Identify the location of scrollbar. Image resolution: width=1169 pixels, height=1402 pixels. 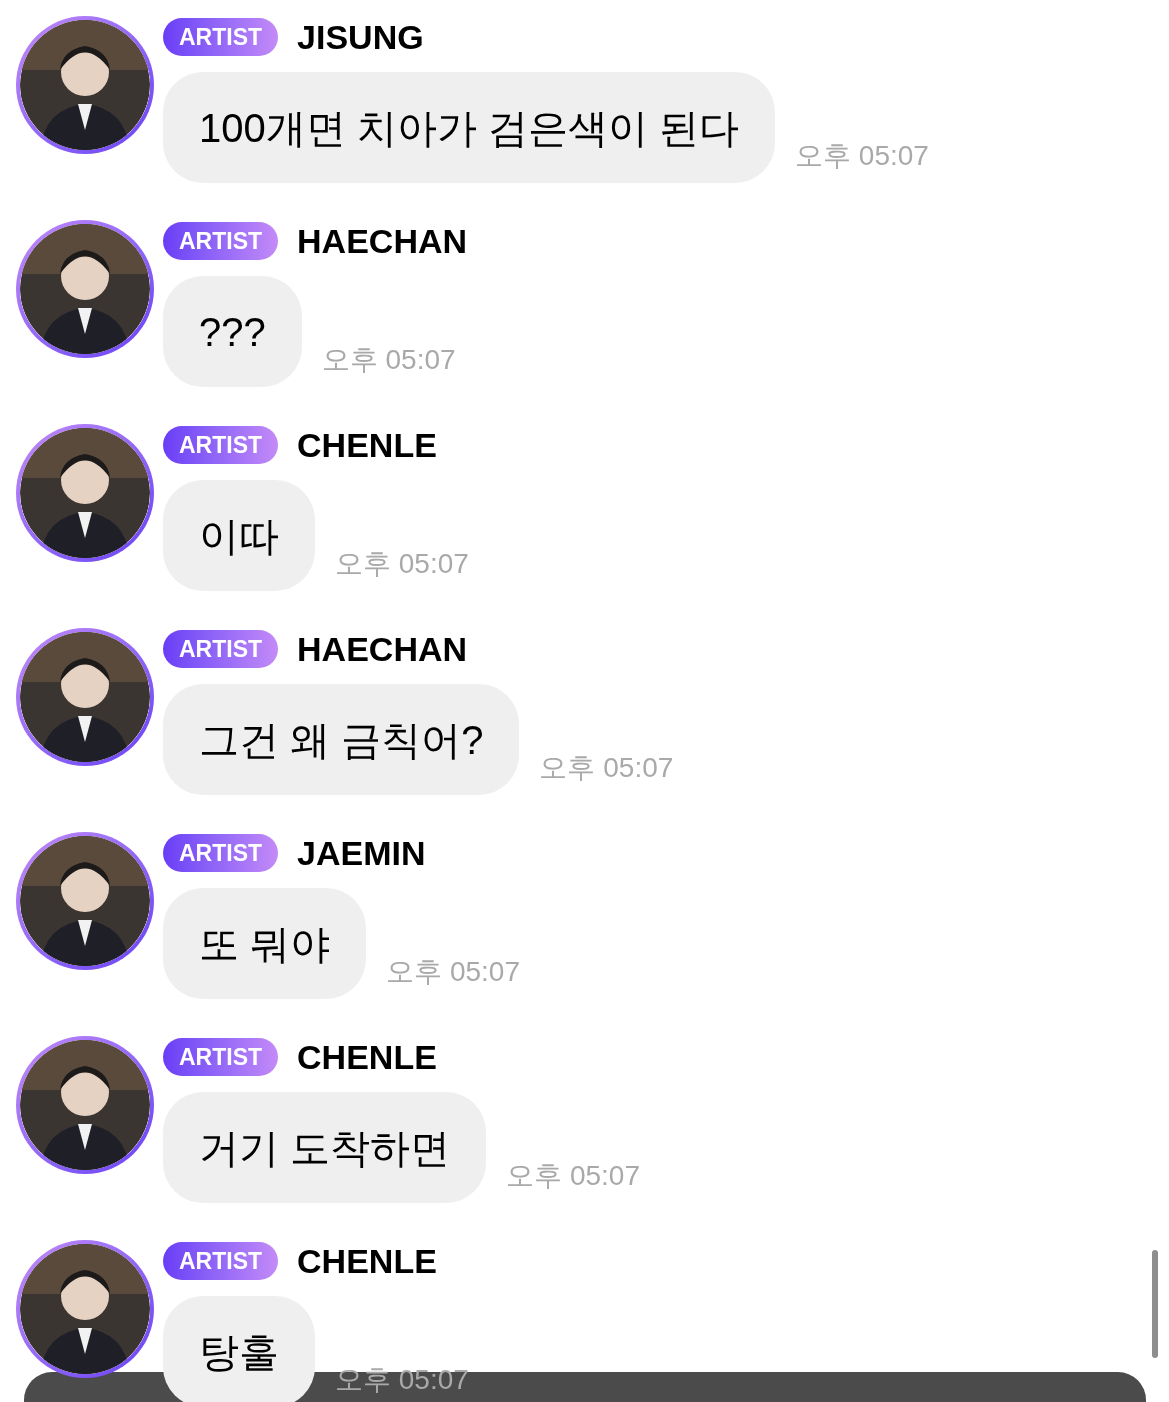
(1155, 1304).